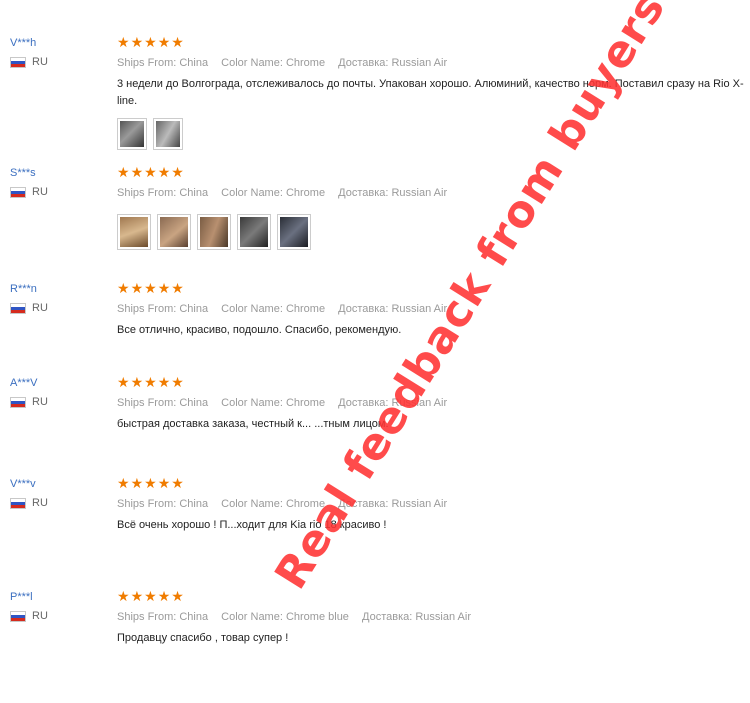 Image resolution: width=750 pixels, height=703 pixels. What do you see at coordinates (60, 597) in the screenshot?
I see `reviewer-name: P***l` at bounding box center [60, 597].